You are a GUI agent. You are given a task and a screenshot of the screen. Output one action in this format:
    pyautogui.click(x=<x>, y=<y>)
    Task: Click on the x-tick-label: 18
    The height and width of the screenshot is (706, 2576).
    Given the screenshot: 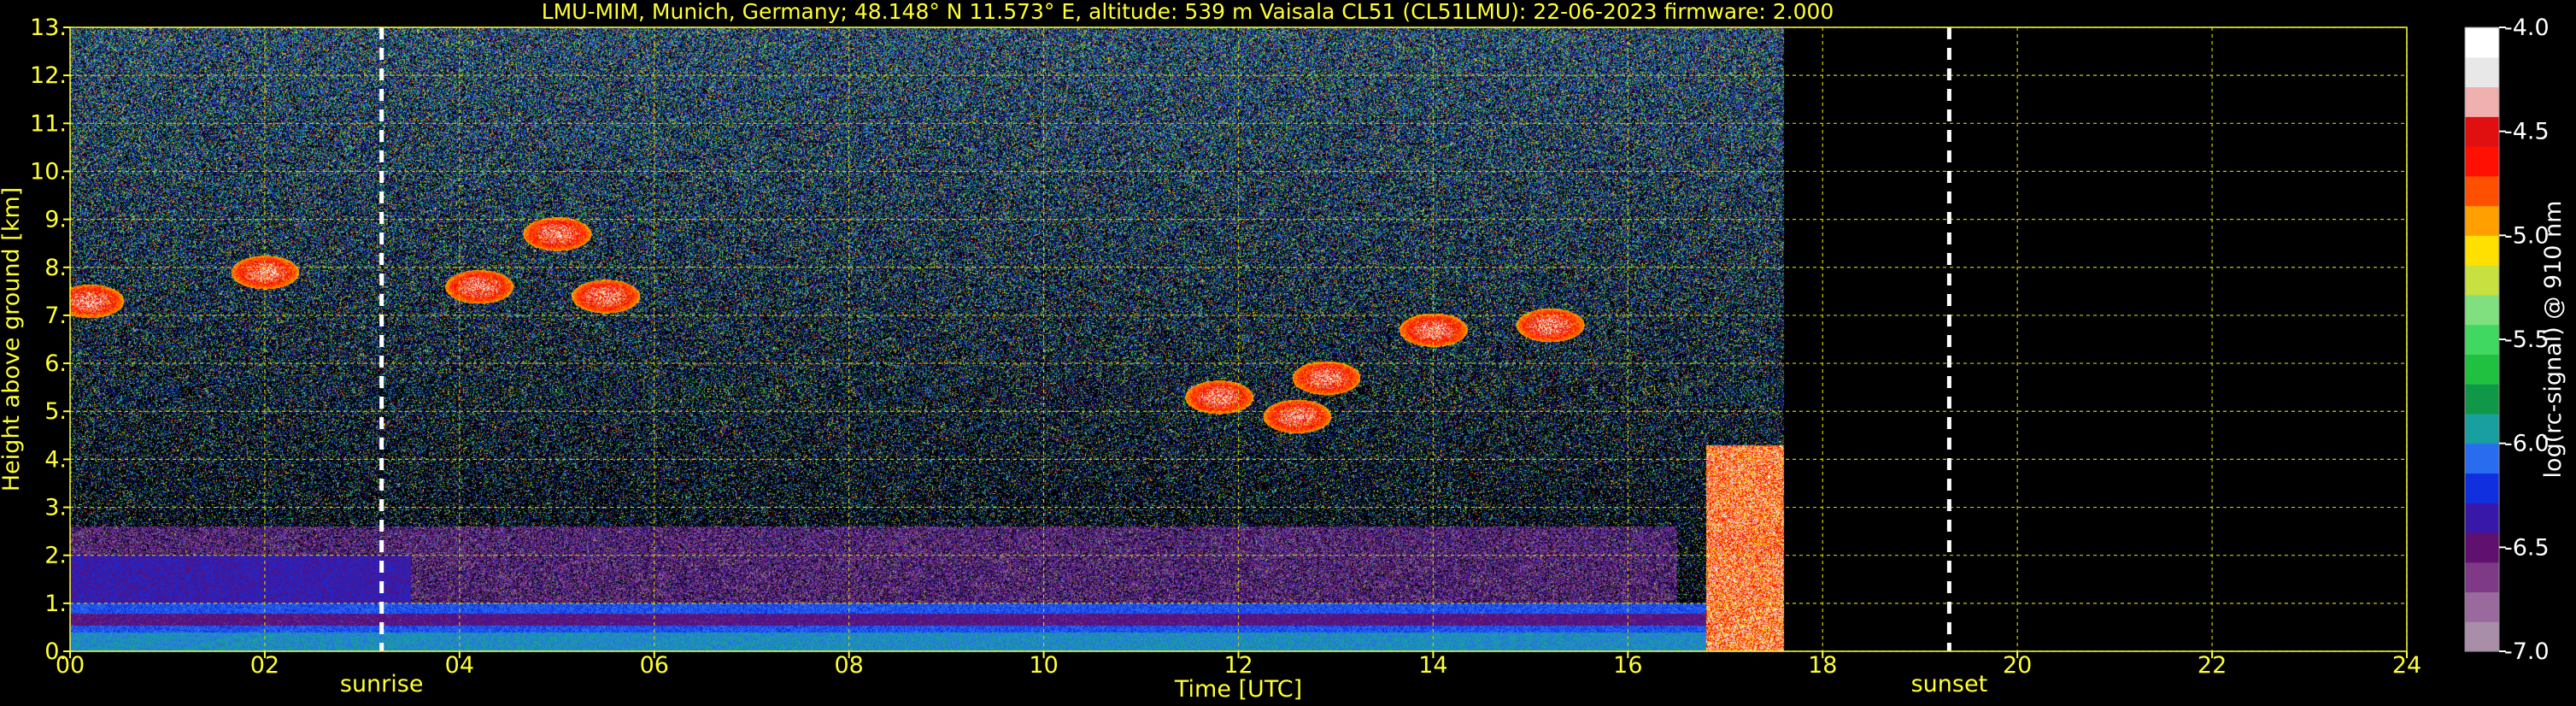 What is the action you would take?
    pyautogui.click(x=1822, y=665)
    